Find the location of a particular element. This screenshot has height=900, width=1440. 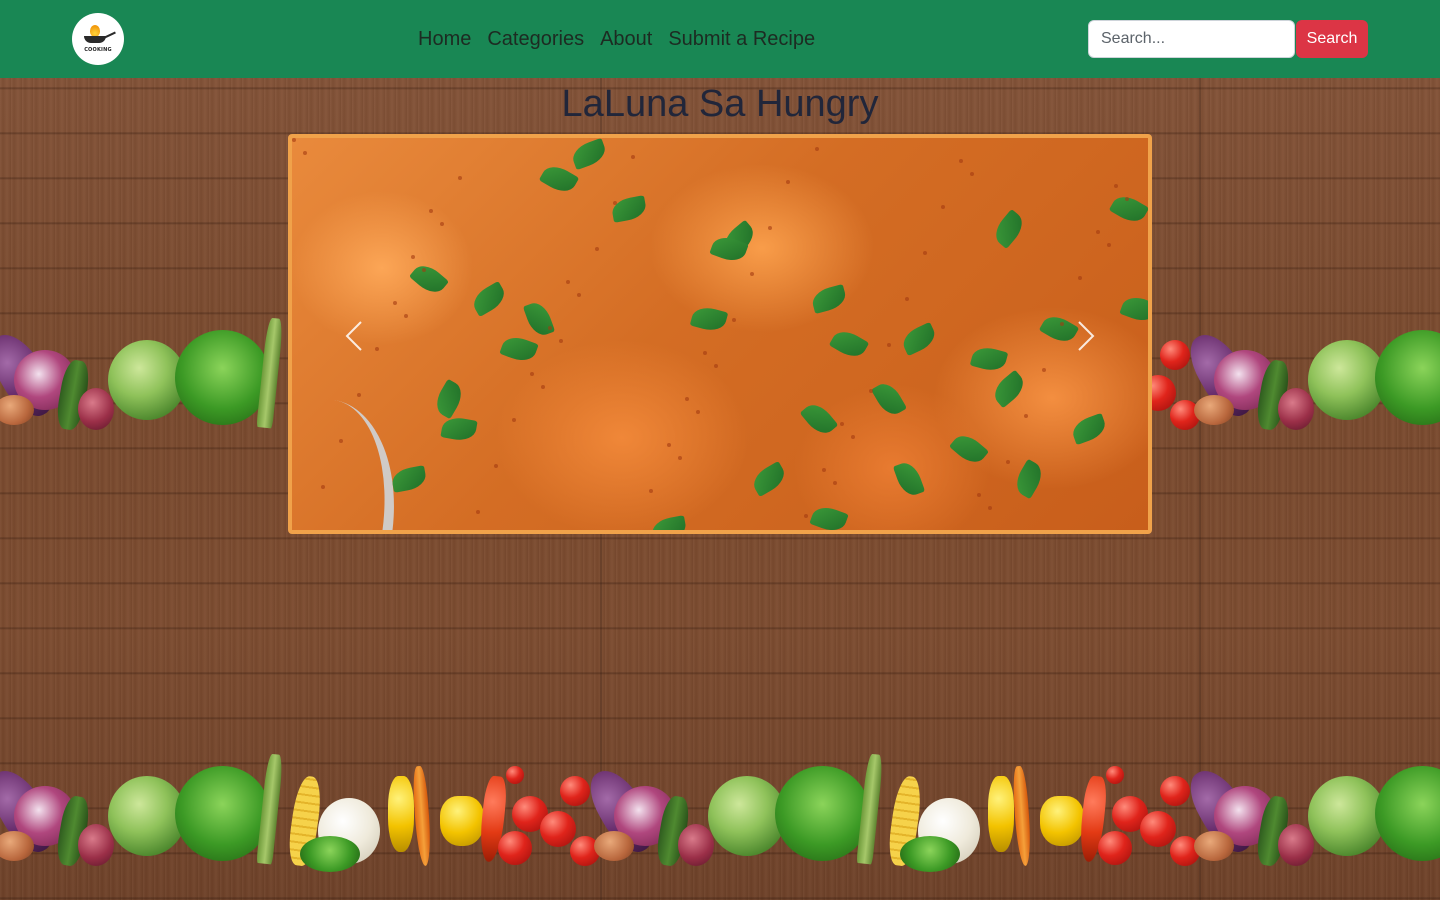

carousel-prev-button is located at coordinates (354, 336).